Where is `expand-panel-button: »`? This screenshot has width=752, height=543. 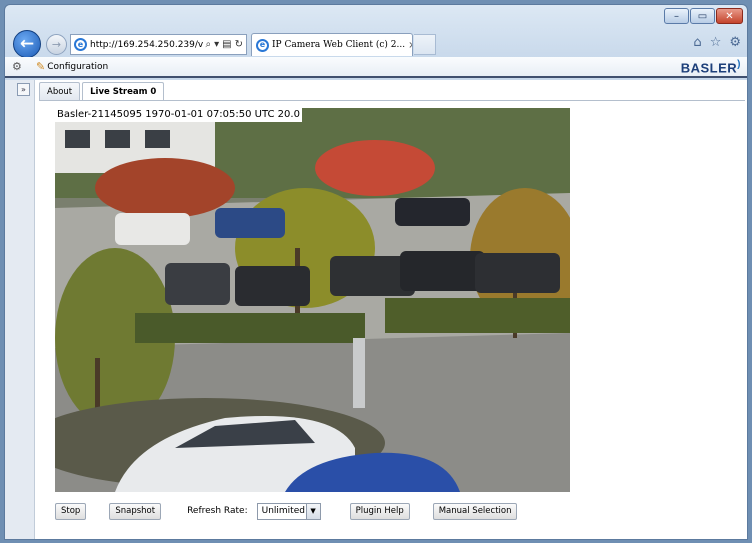 expand-panel-button: » is located at coordinates (23, 89).